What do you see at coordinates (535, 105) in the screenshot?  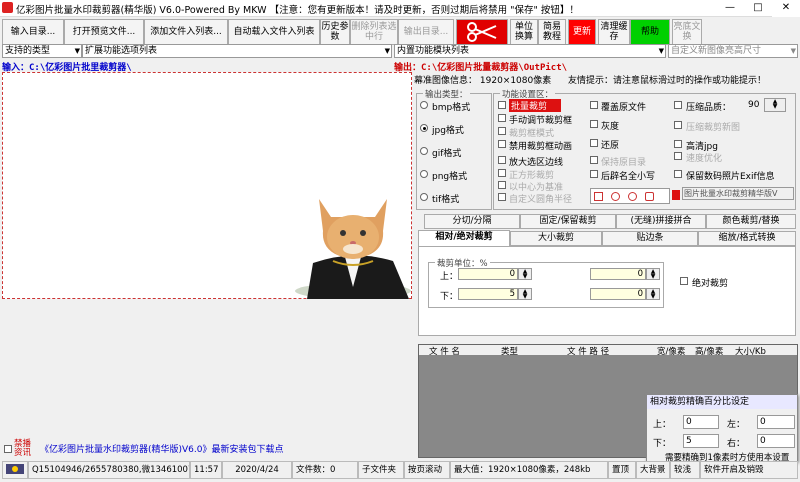 I see `label-batch-crop: 批量裁剪` at bounding box center [535, 105].